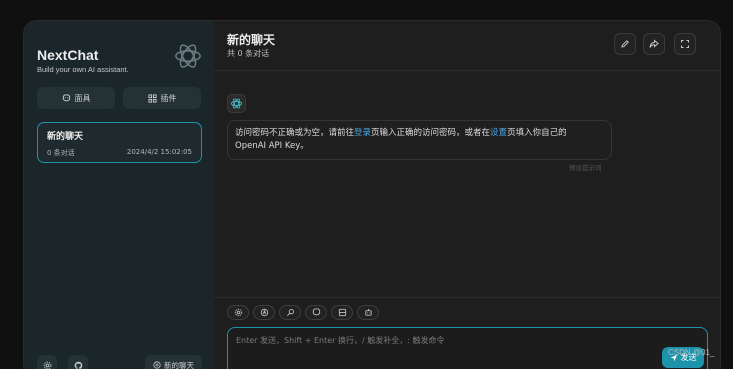 This screenshot has width=733, height=369. Describe the element at coordinates (303, 312) in the screenshot. I see `input-actions` at that location.